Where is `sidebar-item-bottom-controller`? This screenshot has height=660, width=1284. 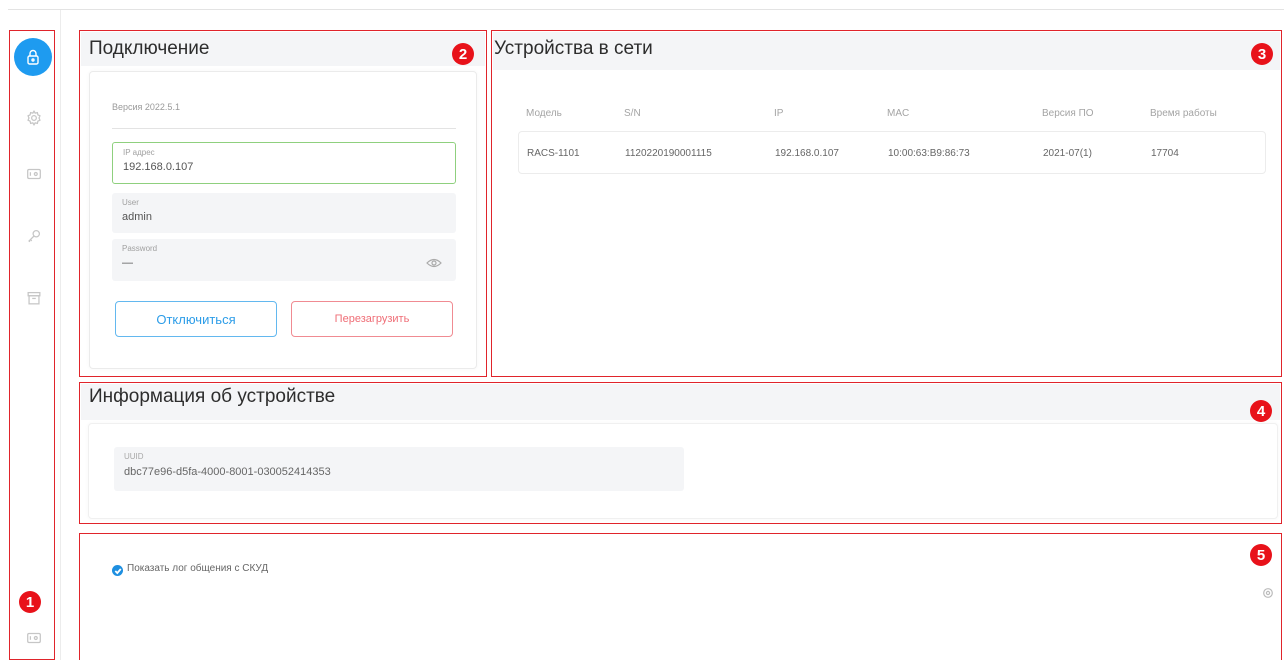
sidebar-item-bottom-controller is located at coordinates (34, 638).